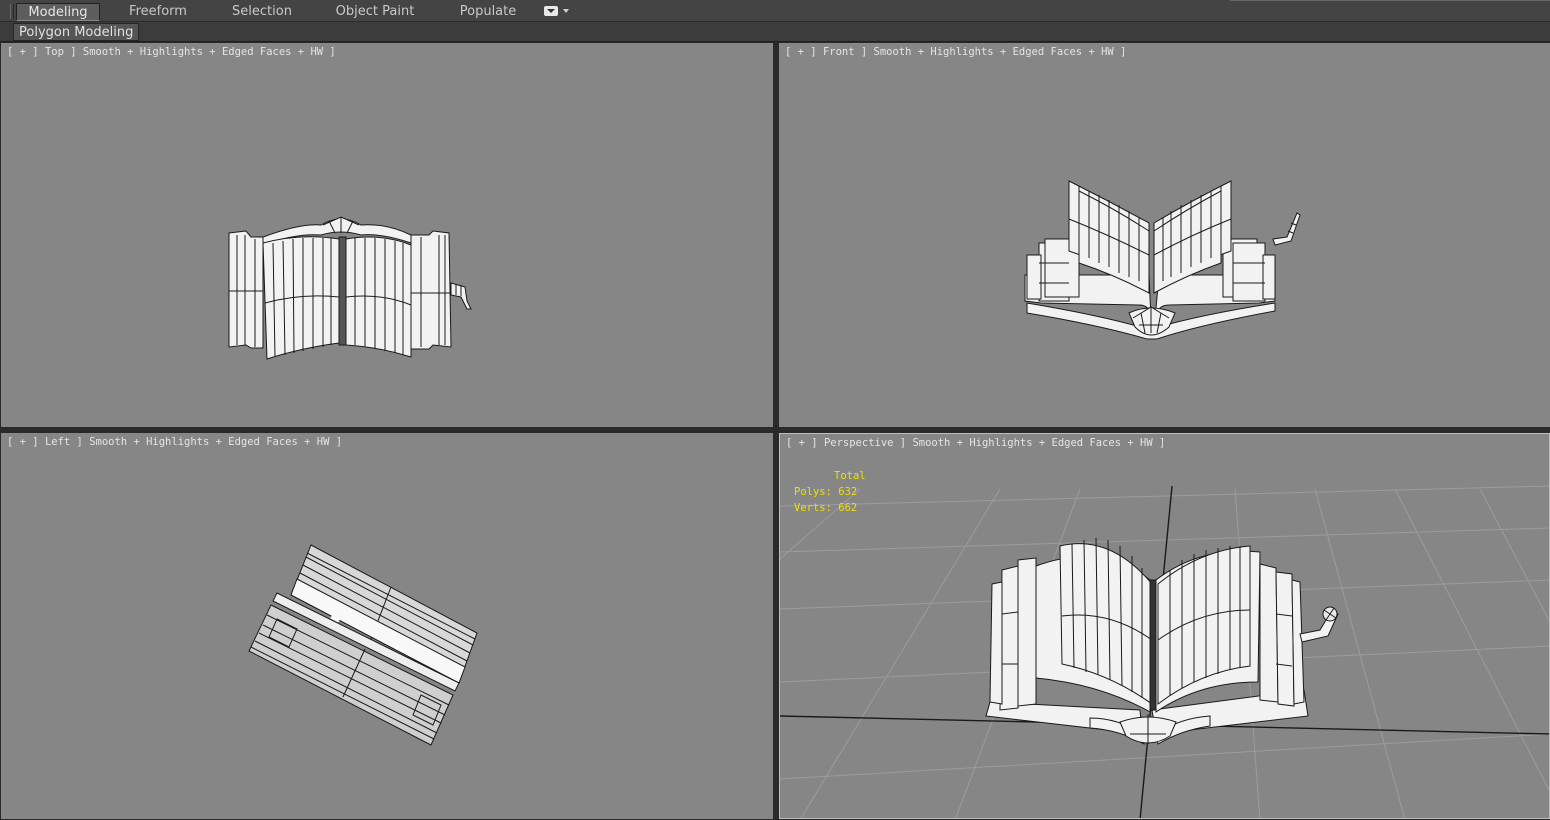 This screenshot has height=820, width=1550. What do you see at coordinates (1390, 0) in the screenshot?
I see `ribbon-divider` at bounding box center [1390, 0].